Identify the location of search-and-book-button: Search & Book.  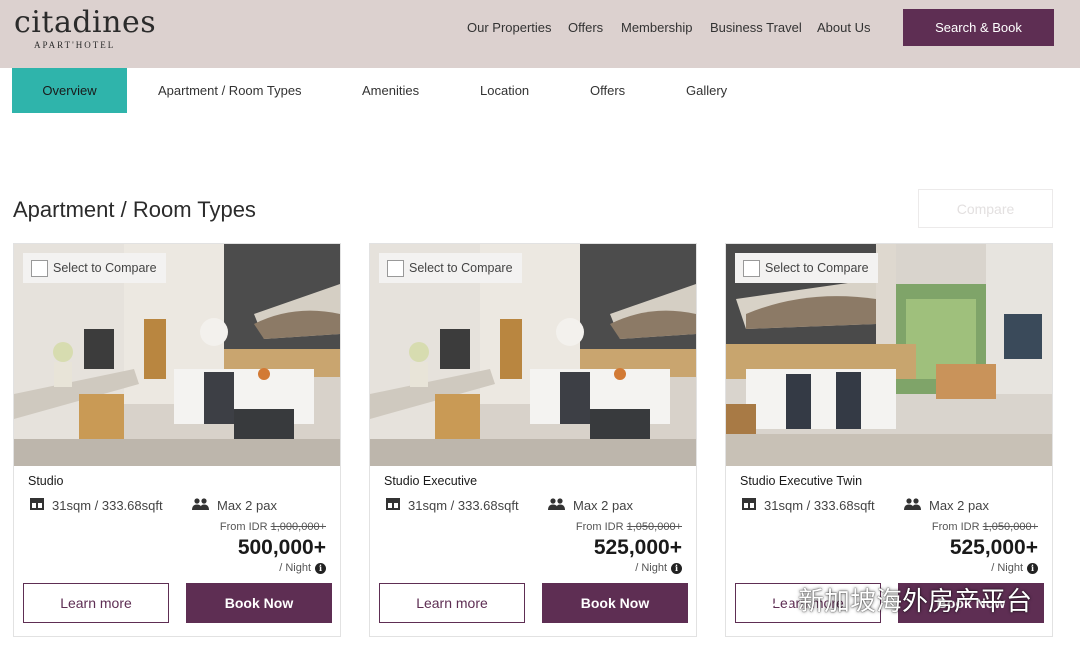
(978, 27).